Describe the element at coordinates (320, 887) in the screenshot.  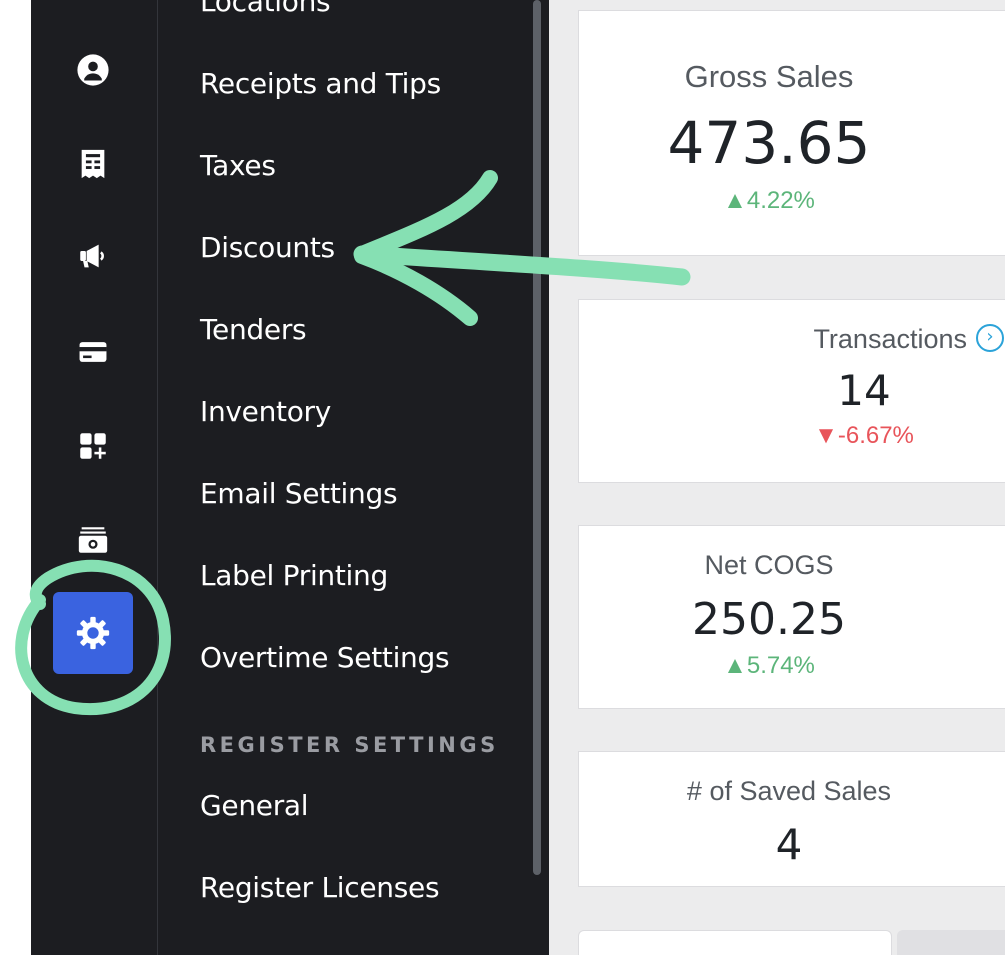
I see `menu-item-register-licenses: Register Licenses` at that location.